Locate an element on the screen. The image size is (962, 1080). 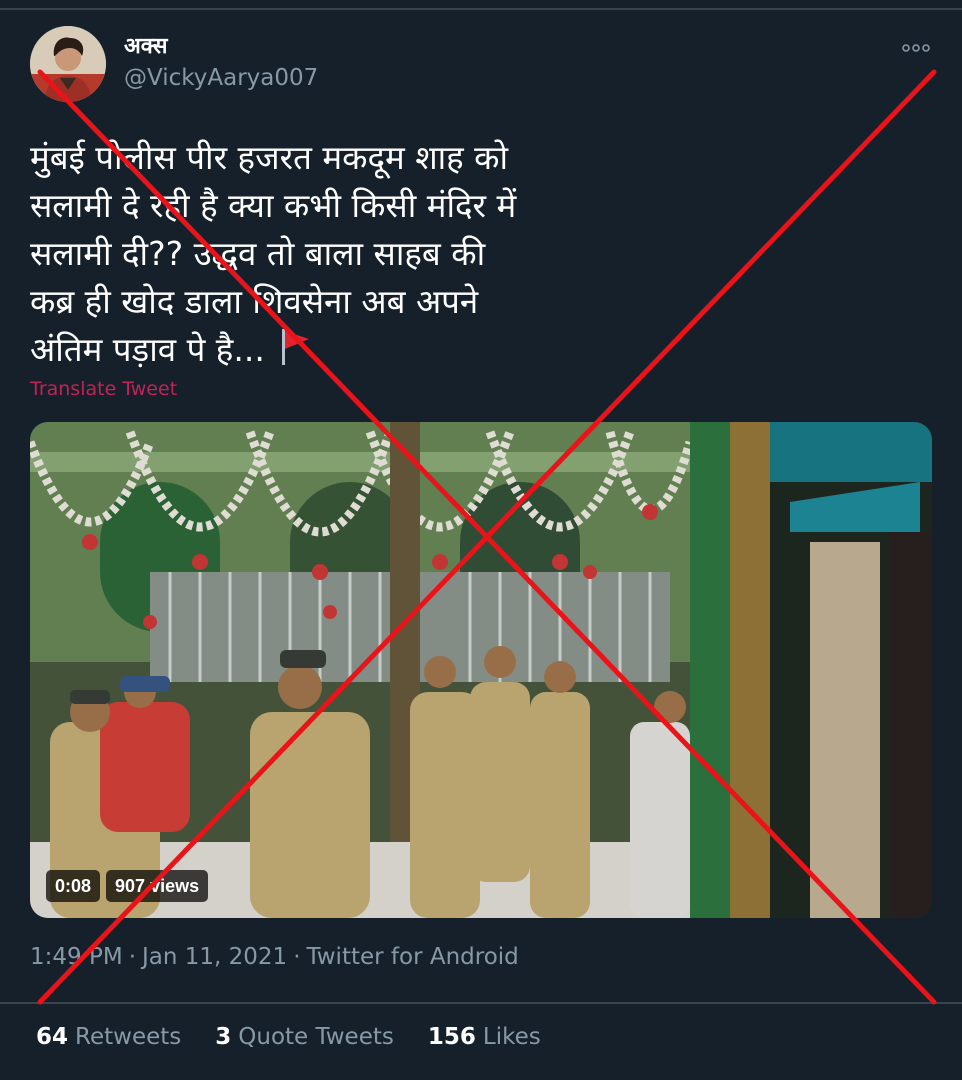
tweet-source-link: Twitter for Android is located at coordinates (413, 957).